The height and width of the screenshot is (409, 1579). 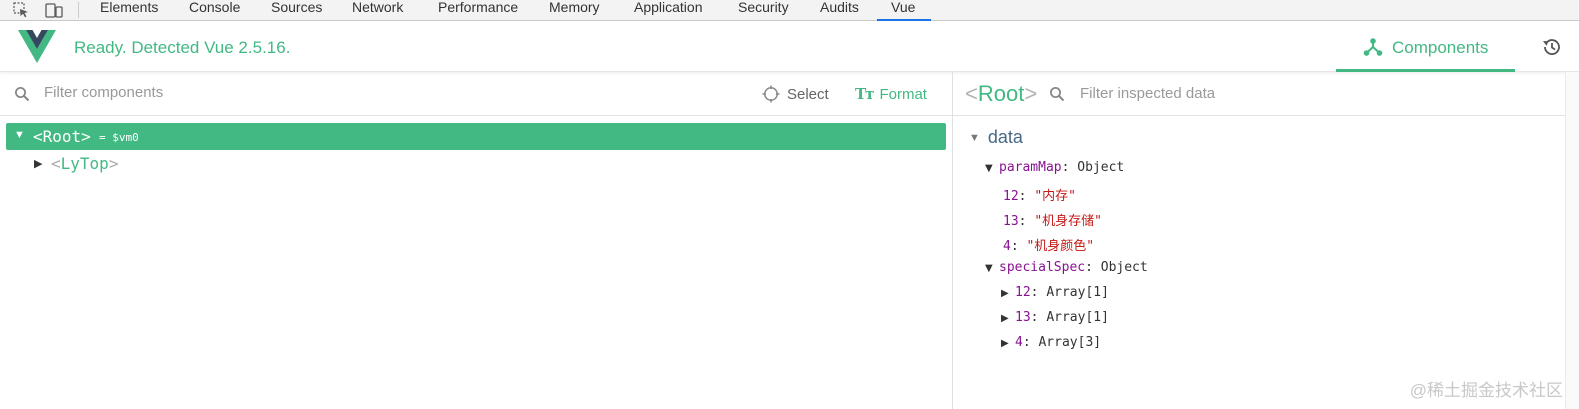 I want to click on tree-node-root: ▼ <Root> = $vm0, so click(x=476, y=136).